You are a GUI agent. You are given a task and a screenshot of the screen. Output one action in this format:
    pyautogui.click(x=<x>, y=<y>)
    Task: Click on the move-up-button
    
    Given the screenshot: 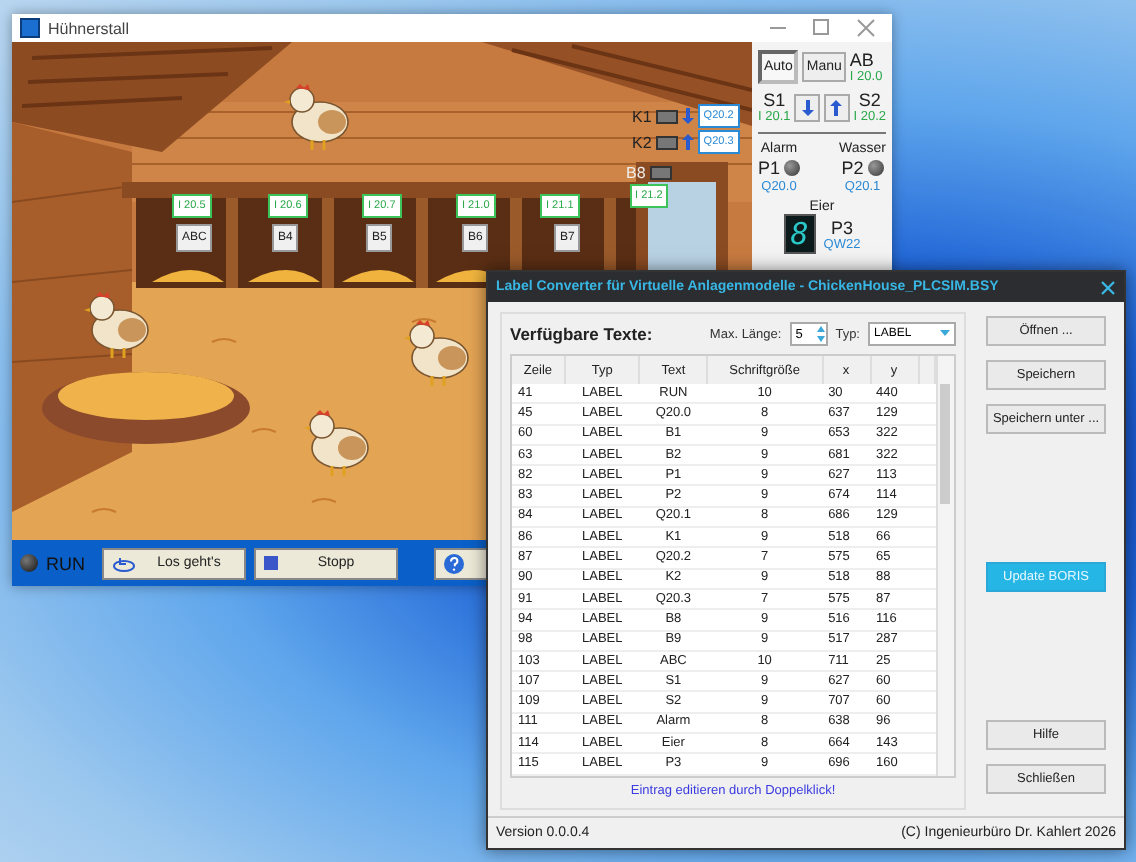 What is the action you would take?
    pyautogui.click(x=837, y=107)
    